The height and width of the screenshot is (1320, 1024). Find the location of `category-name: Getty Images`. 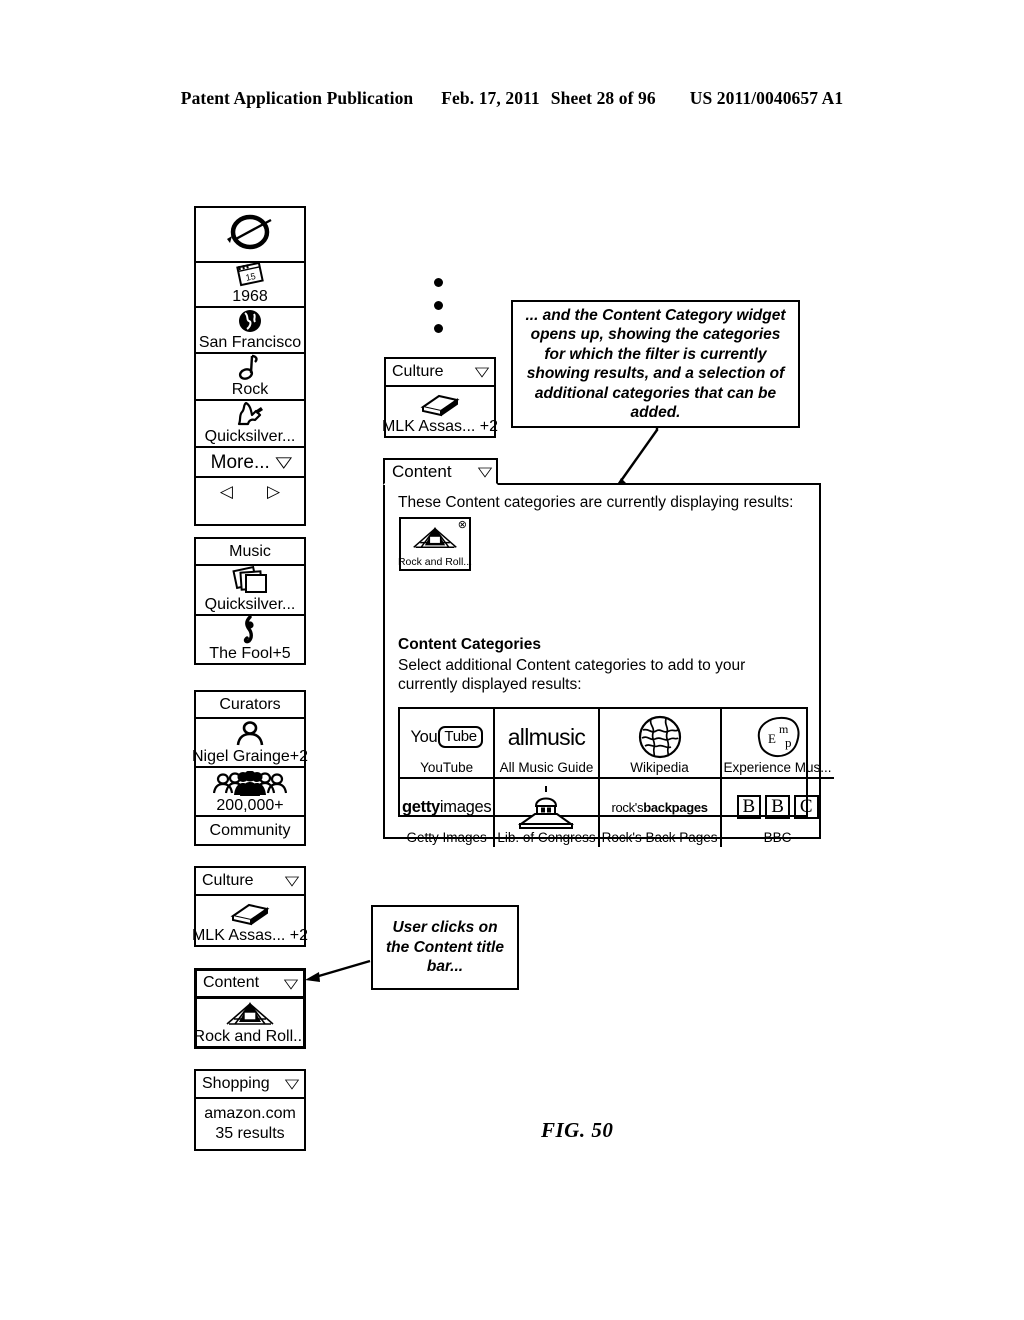

category-name: Getty Images is located at coordinates (446, 837).